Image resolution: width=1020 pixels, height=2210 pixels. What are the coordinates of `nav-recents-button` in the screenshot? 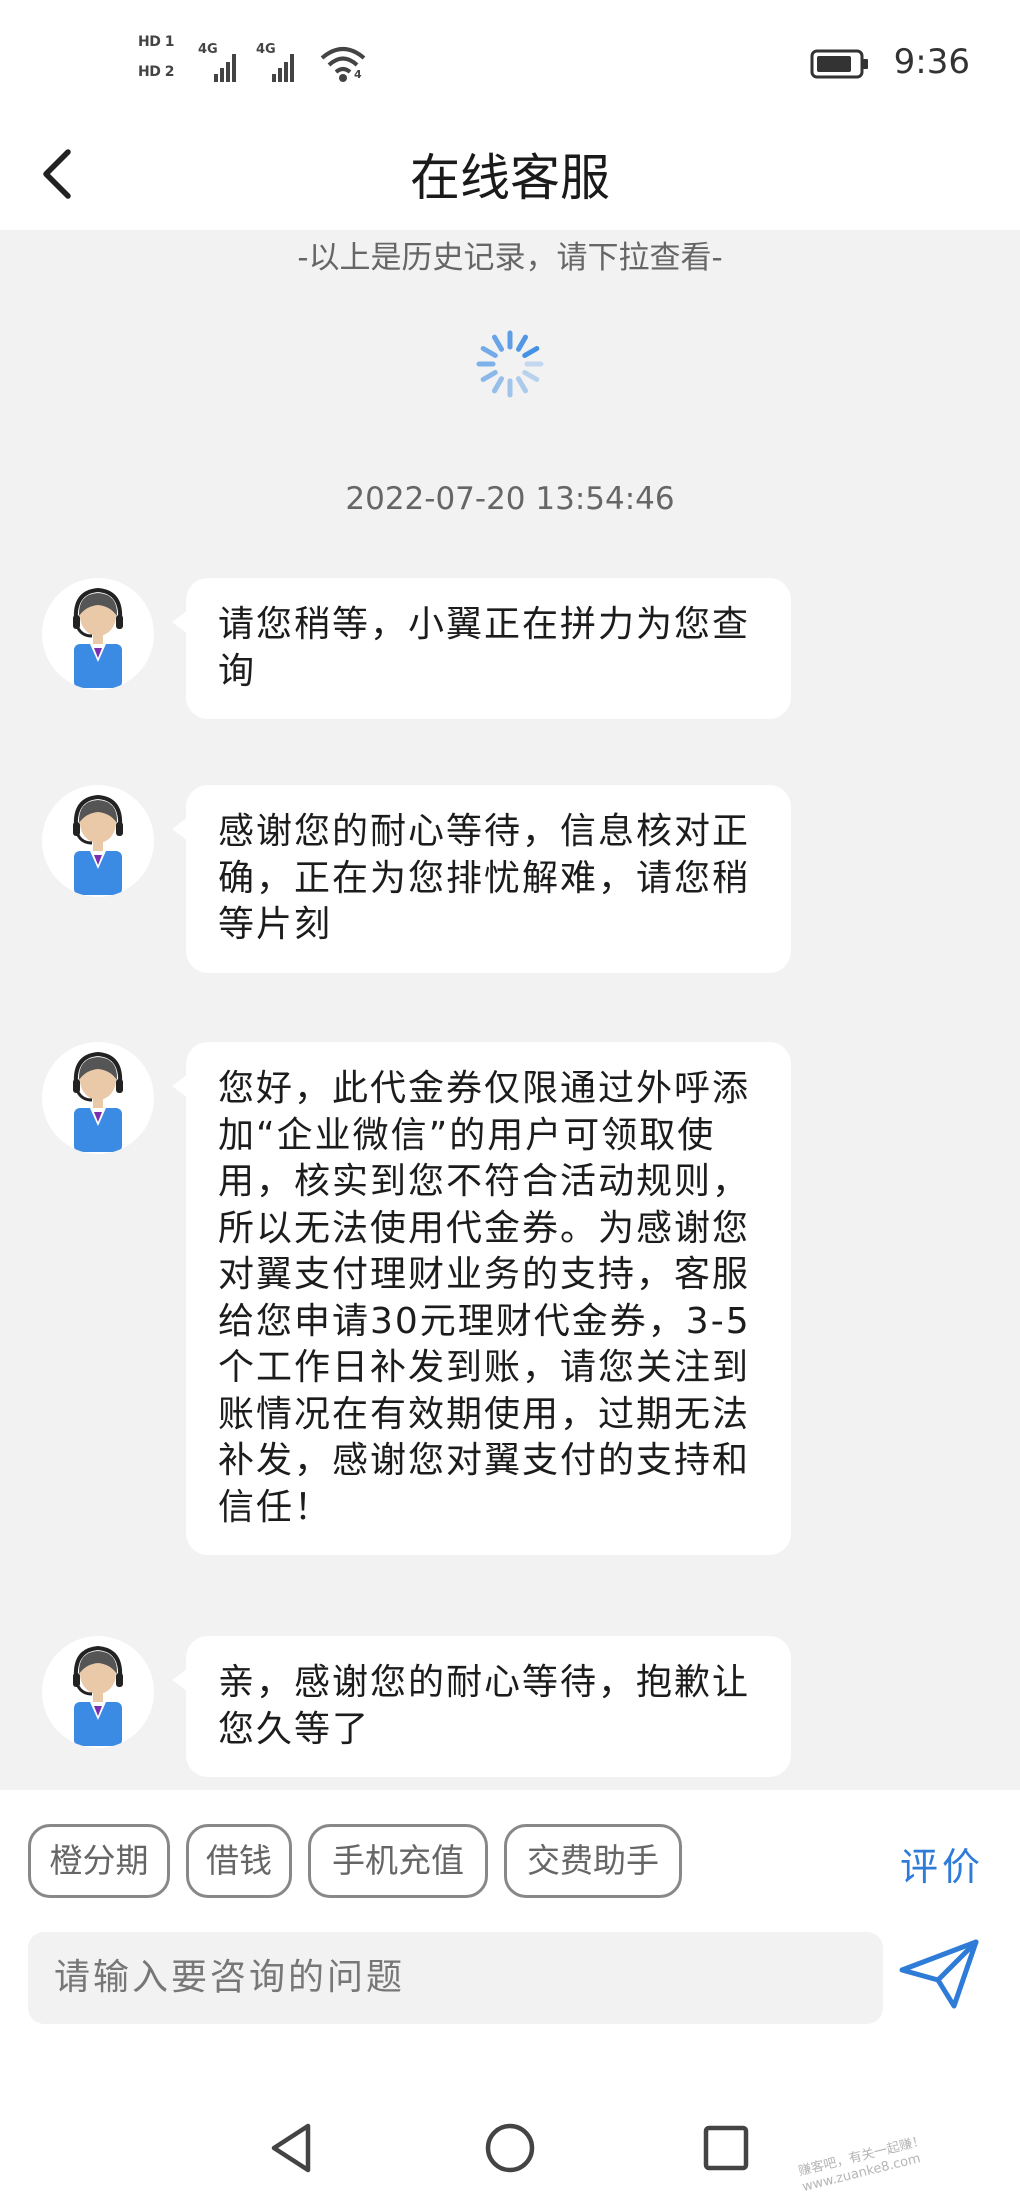 It's located at (726, 2148).